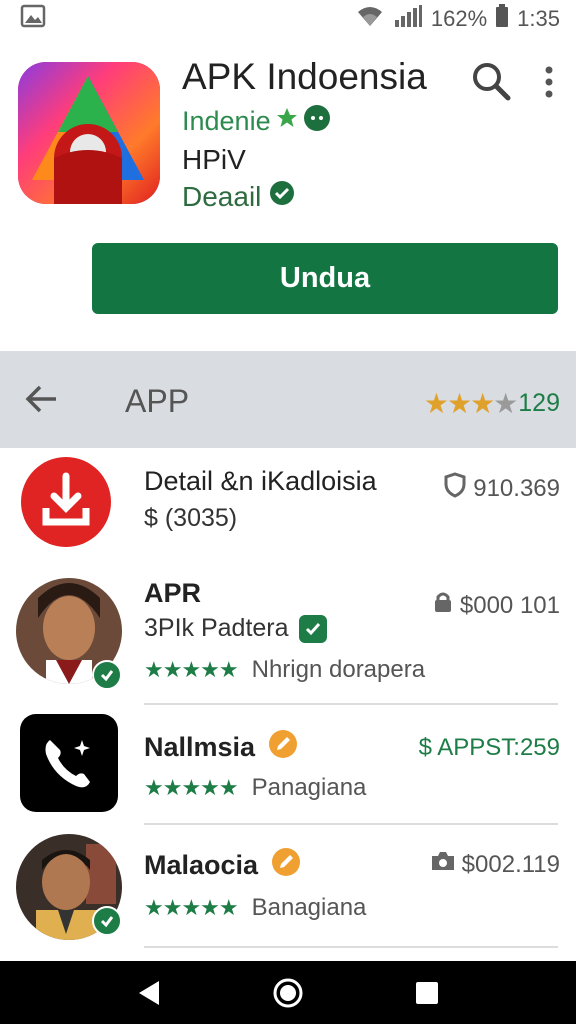 The image size is (576, 1024). What do you see at coordinates (288, 399) in the screenshot?
I see `section-bar: APP ★★★★ 129` at bounding box center [288, 399].